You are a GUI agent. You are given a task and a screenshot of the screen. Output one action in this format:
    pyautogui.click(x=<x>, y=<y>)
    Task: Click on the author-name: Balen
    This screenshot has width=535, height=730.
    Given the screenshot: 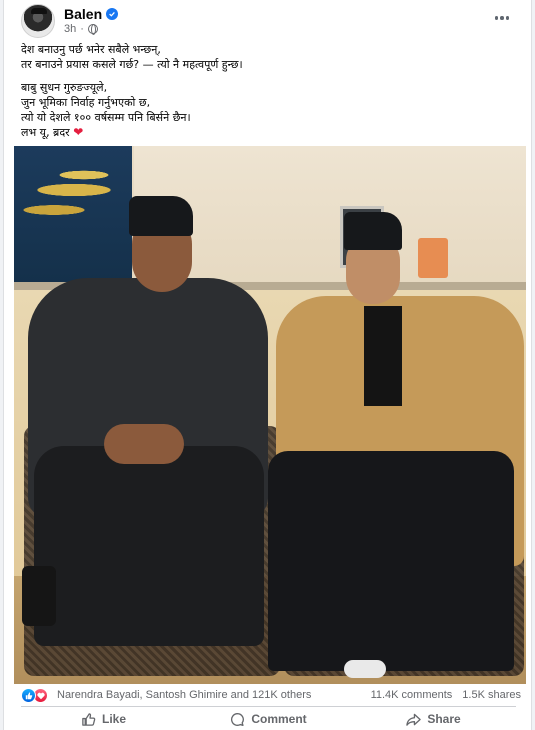 What is the action you would take?
    pyautogui.click(x=83, y=14)
    